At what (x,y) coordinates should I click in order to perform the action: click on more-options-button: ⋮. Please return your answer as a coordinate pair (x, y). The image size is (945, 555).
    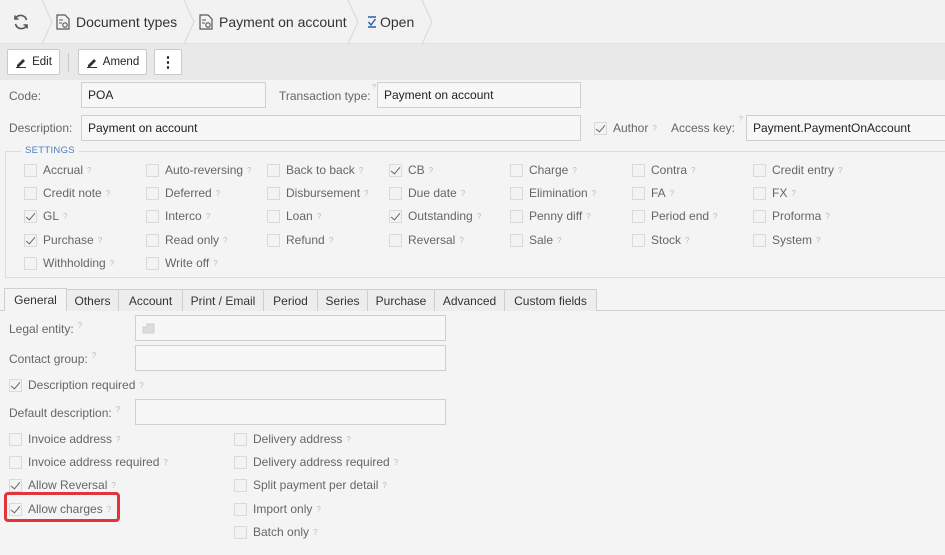
    Looking at the image, I should click on (168, 62).